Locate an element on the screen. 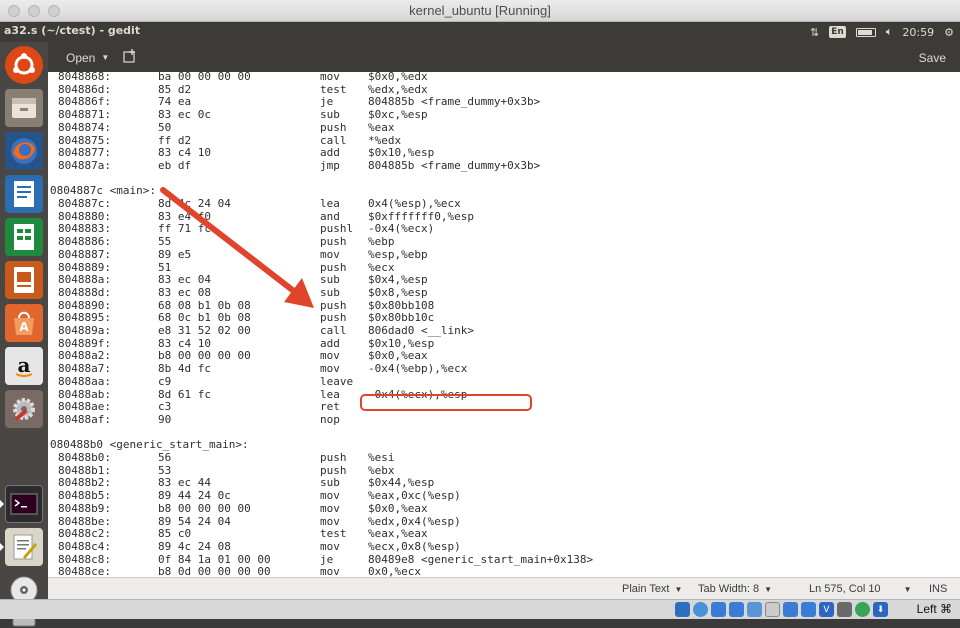 Image resolution: width=960 pixels, height=628 pixels. arrow-annotation is located at coordinates (237, 247).